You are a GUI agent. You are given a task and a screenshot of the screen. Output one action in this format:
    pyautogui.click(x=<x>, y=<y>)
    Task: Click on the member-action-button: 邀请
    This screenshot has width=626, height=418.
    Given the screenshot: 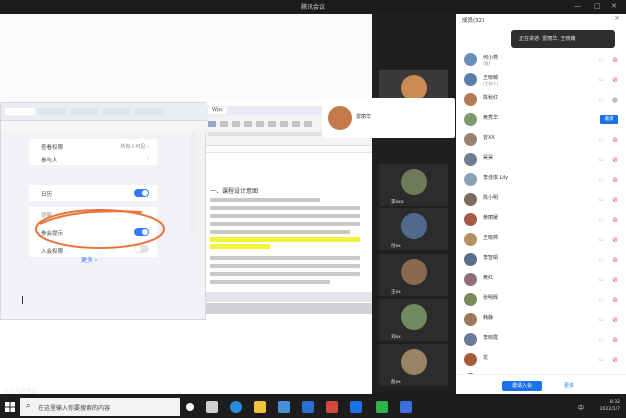 What is the action you would take?
    pyautogui.click(x=609, y=119)
    